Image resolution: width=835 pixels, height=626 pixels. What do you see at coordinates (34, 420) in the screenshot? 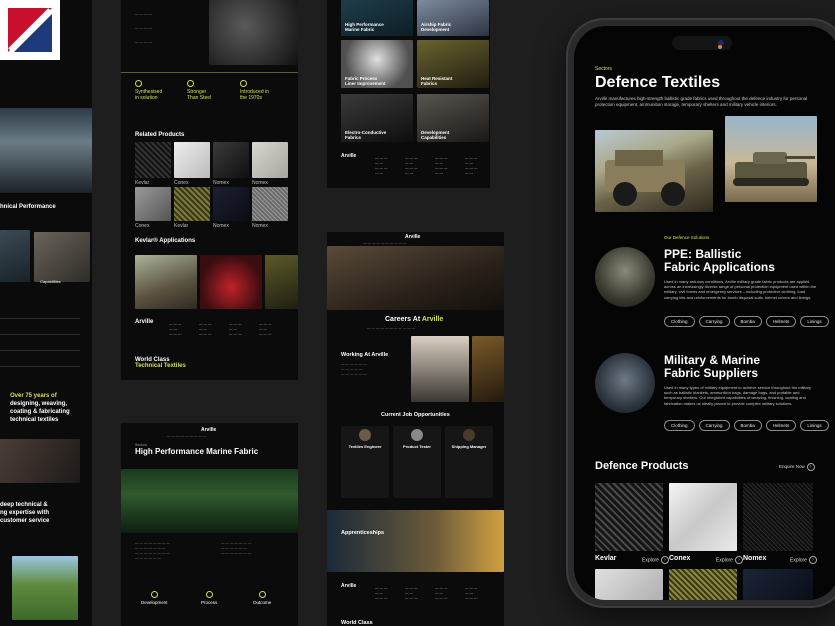
I see `over-years-l4: technical textiles` at bounding box center [34, 420].